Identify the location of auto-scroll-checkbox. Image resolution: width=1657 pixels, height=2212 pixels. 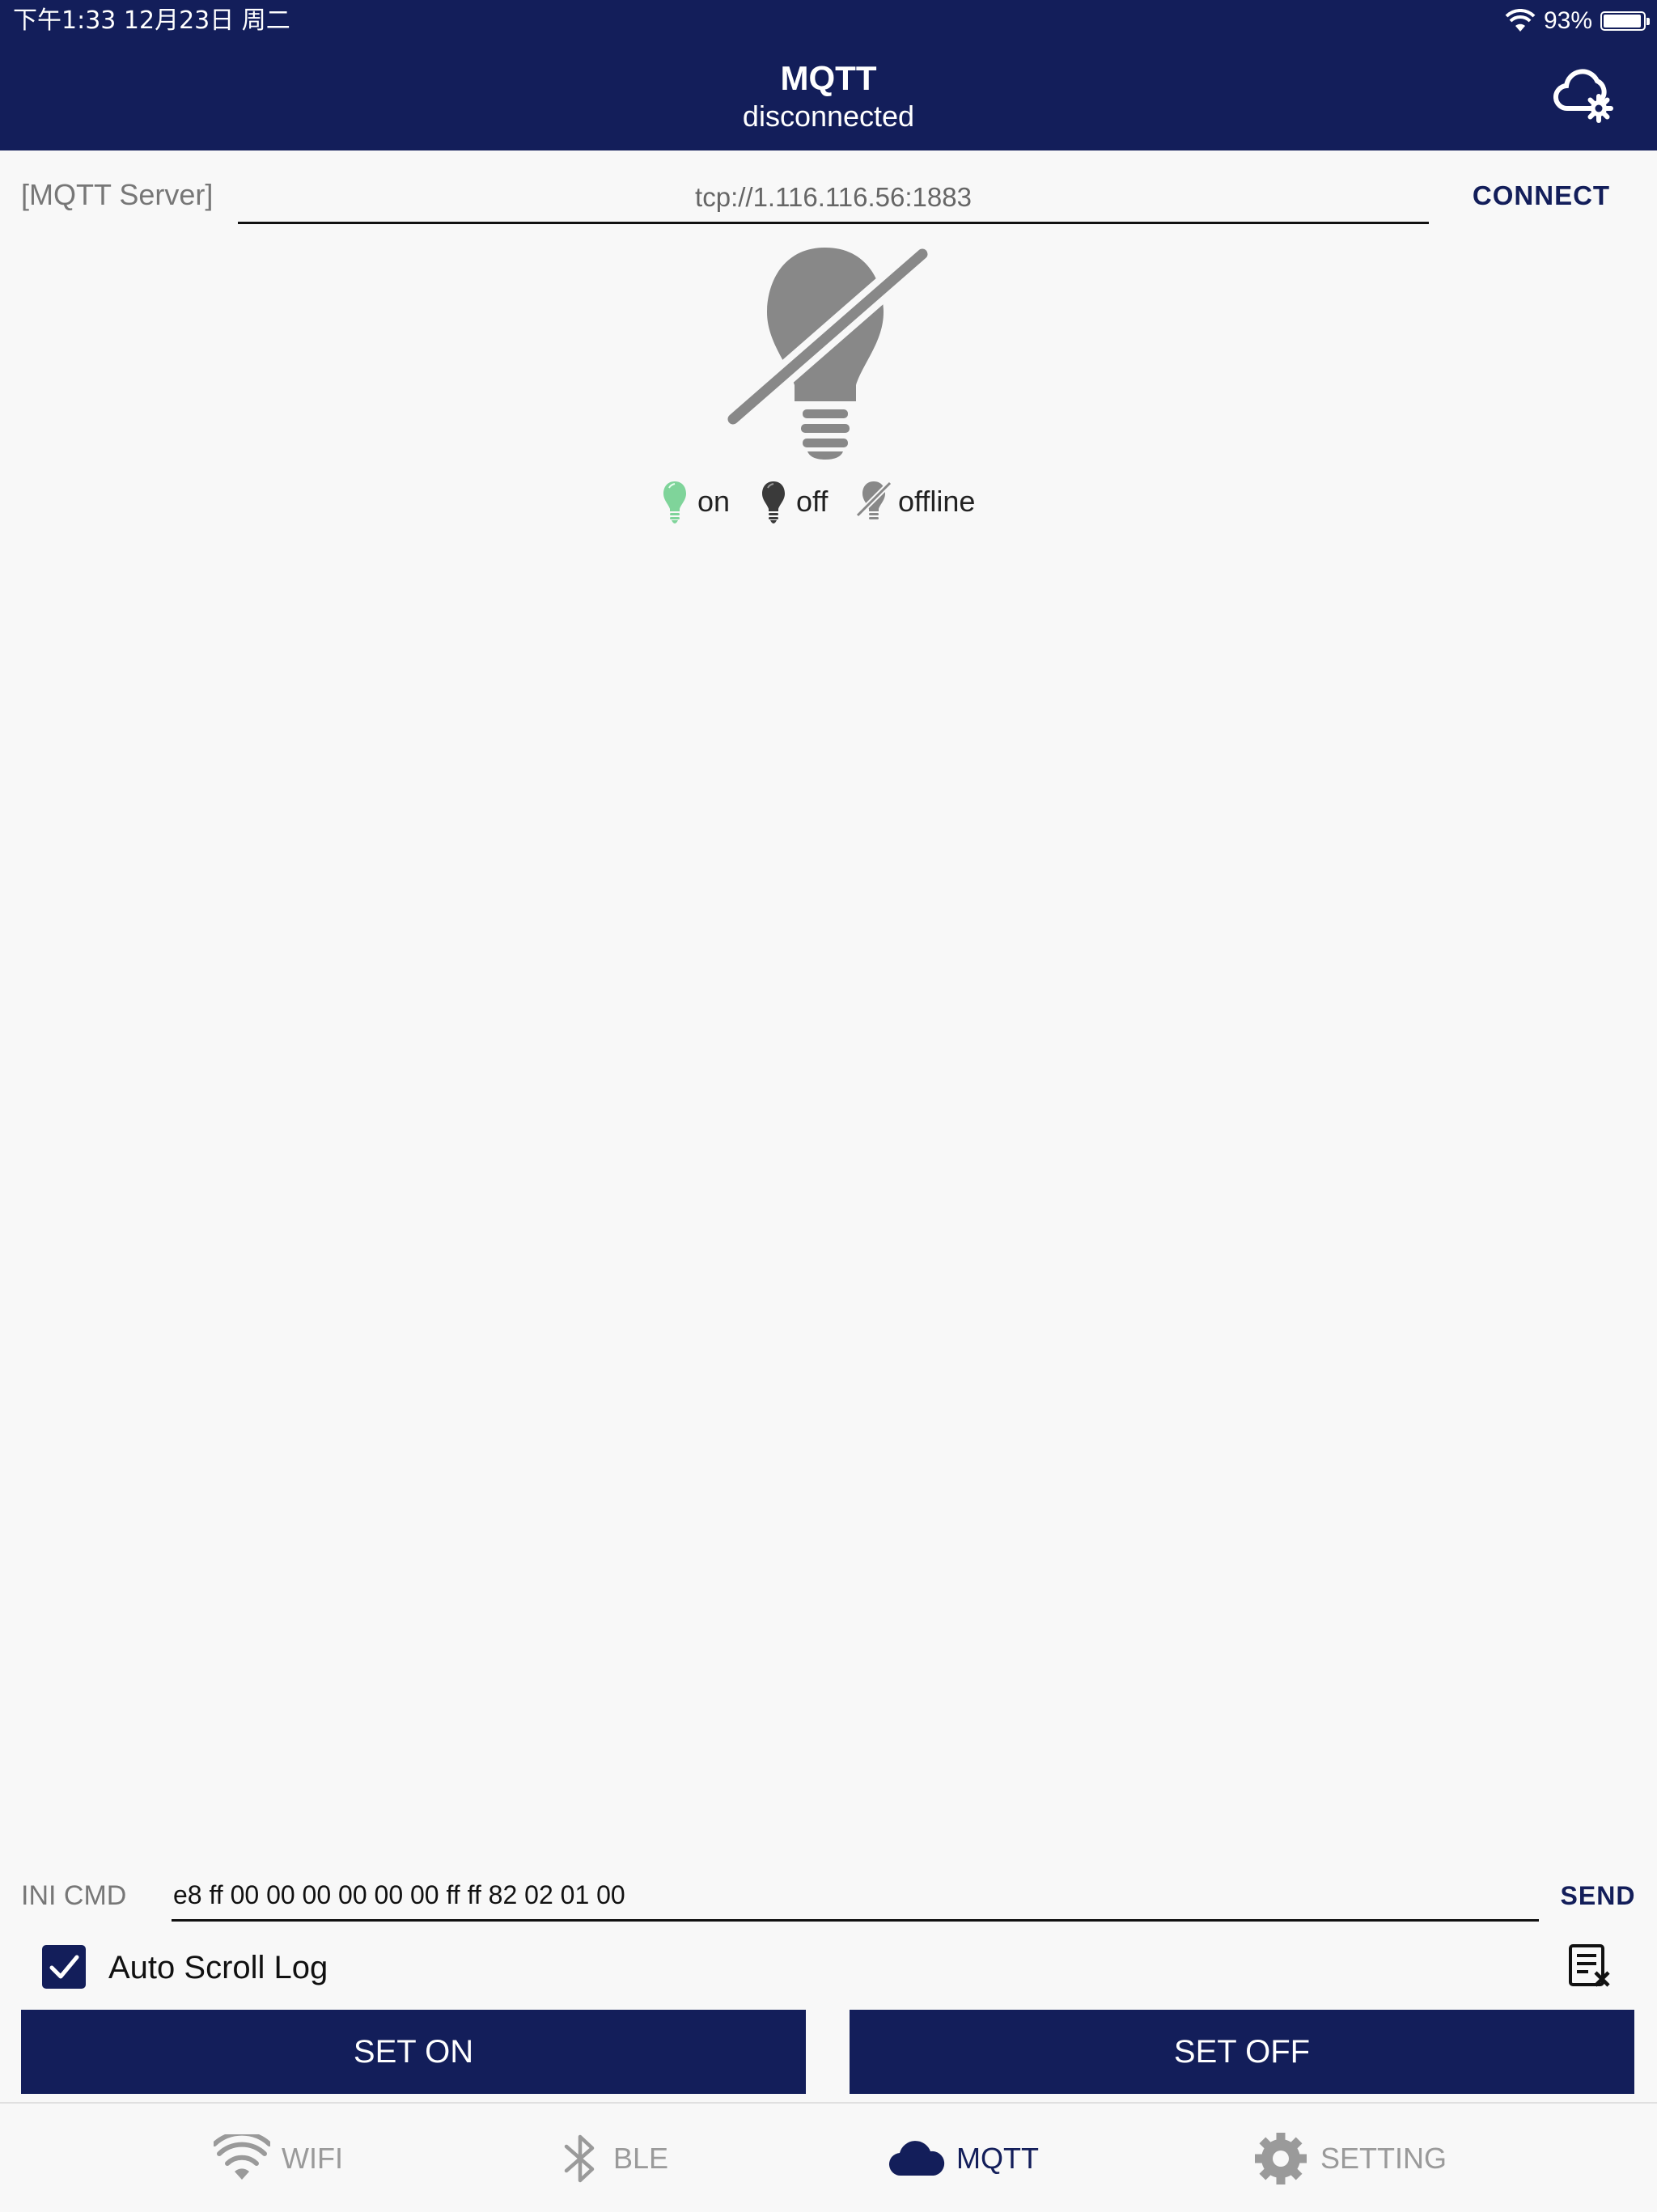
(64, 1967).